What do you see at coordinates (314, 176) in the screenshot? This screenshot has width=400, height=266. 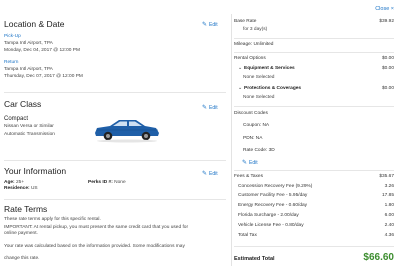 I see `fees-row: Fees & Taxes $35.67` at bounding box center [314, 176].